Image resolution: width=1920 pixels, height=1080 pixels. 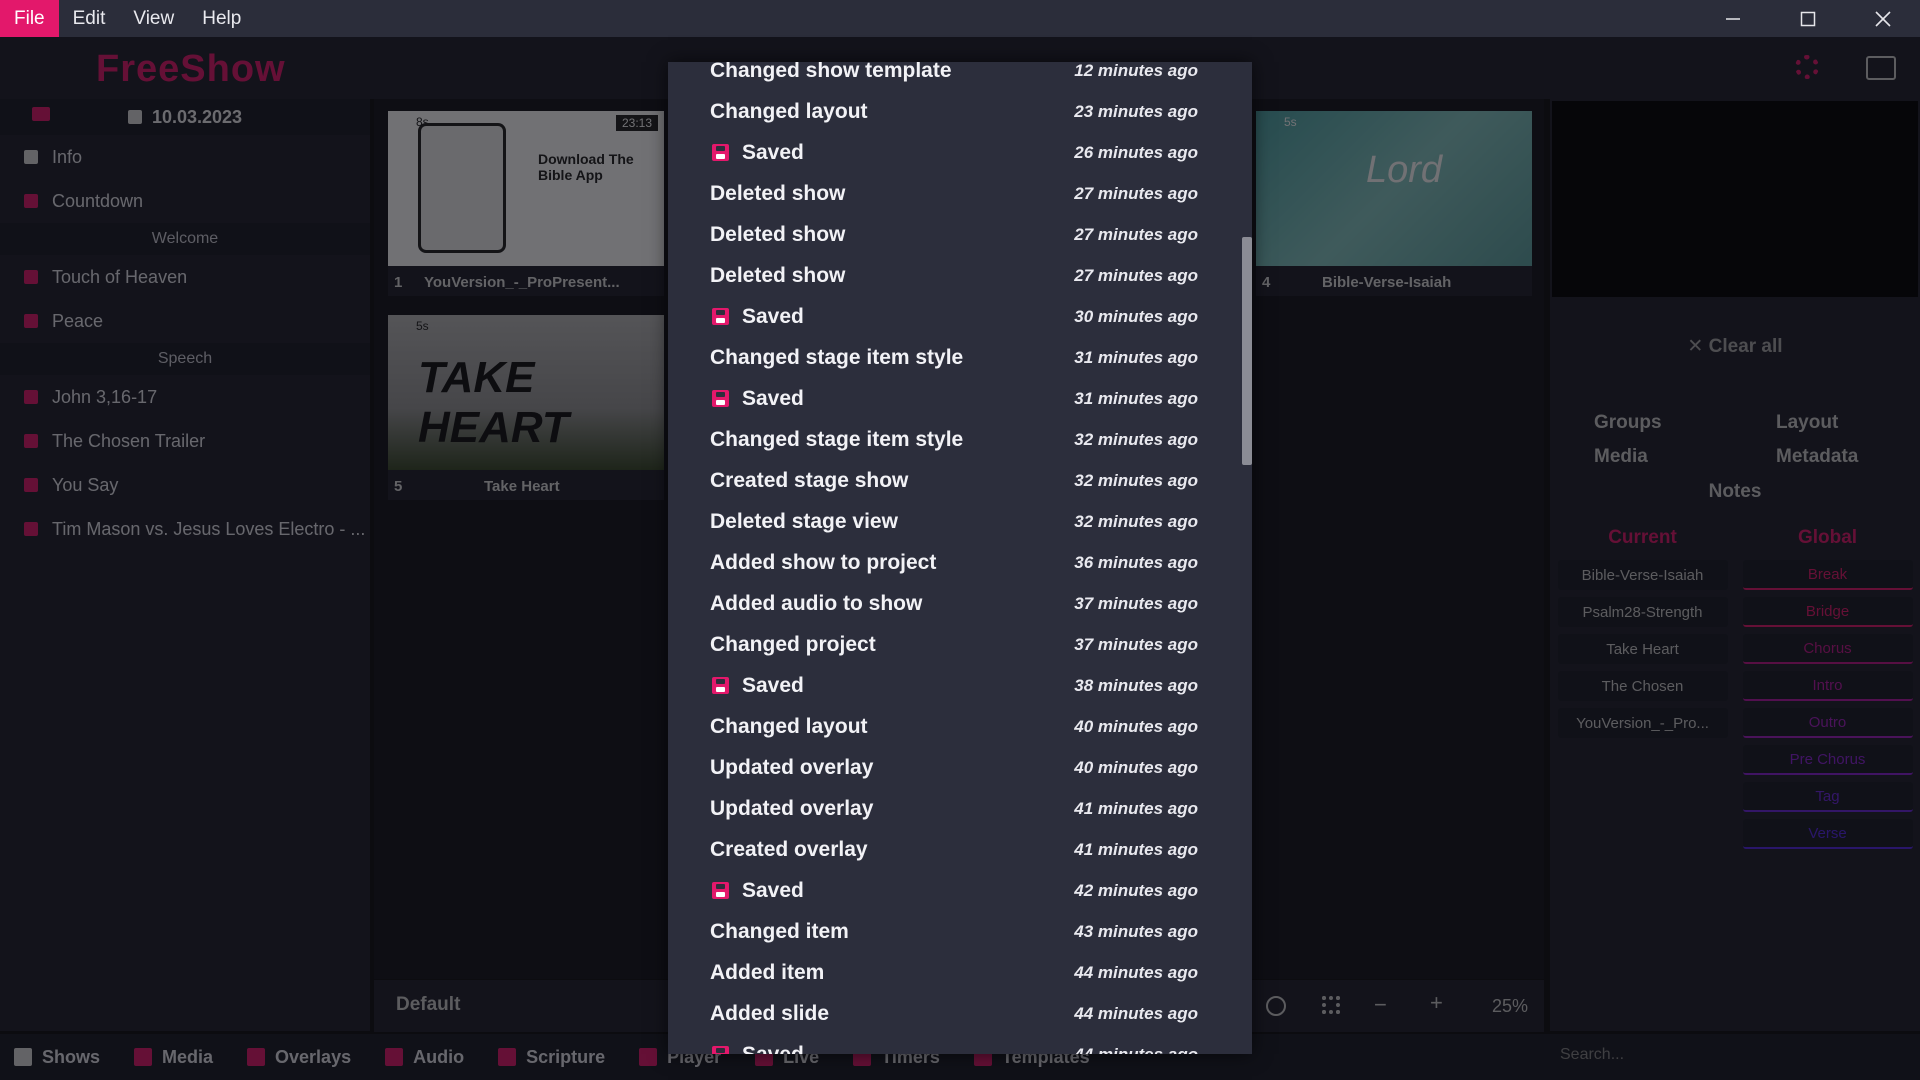 I want to click on history-action: Changed stage item style, so click(x=837, y=357).